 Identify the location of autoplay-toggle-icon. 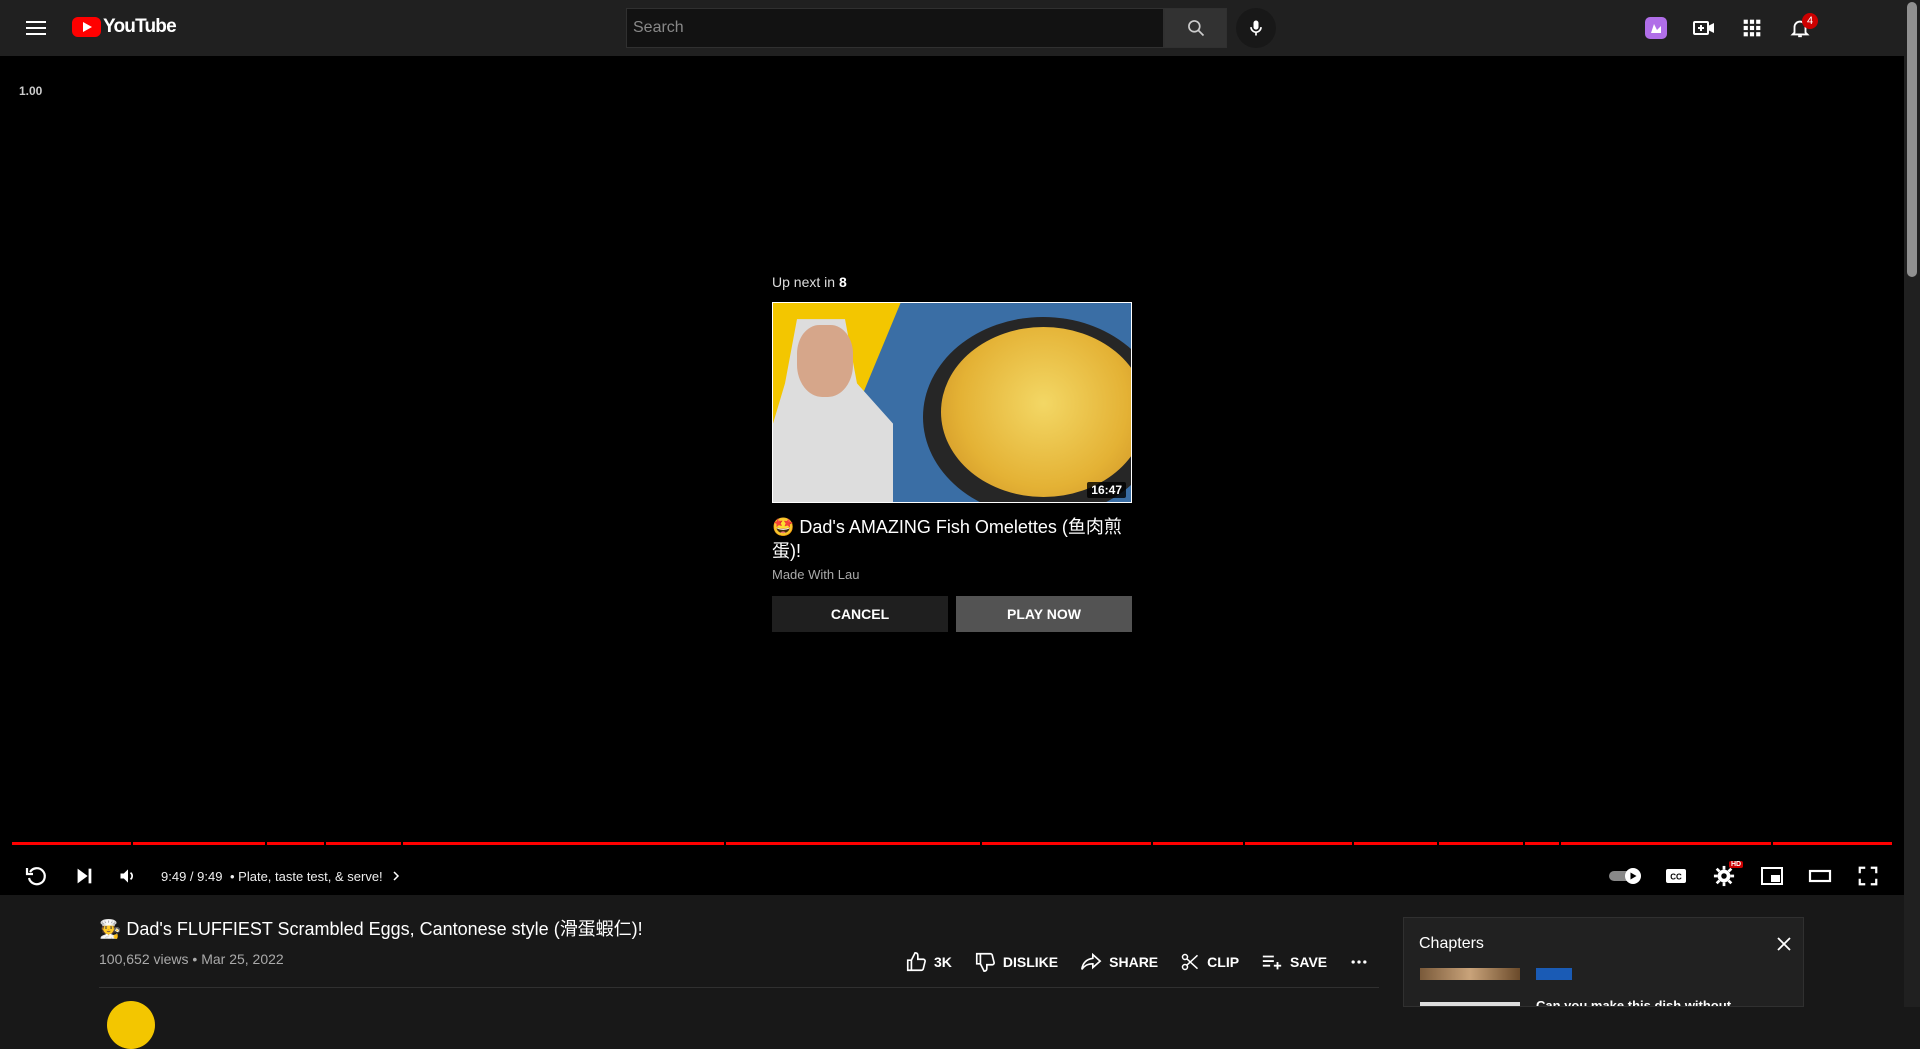
(1625, 876).